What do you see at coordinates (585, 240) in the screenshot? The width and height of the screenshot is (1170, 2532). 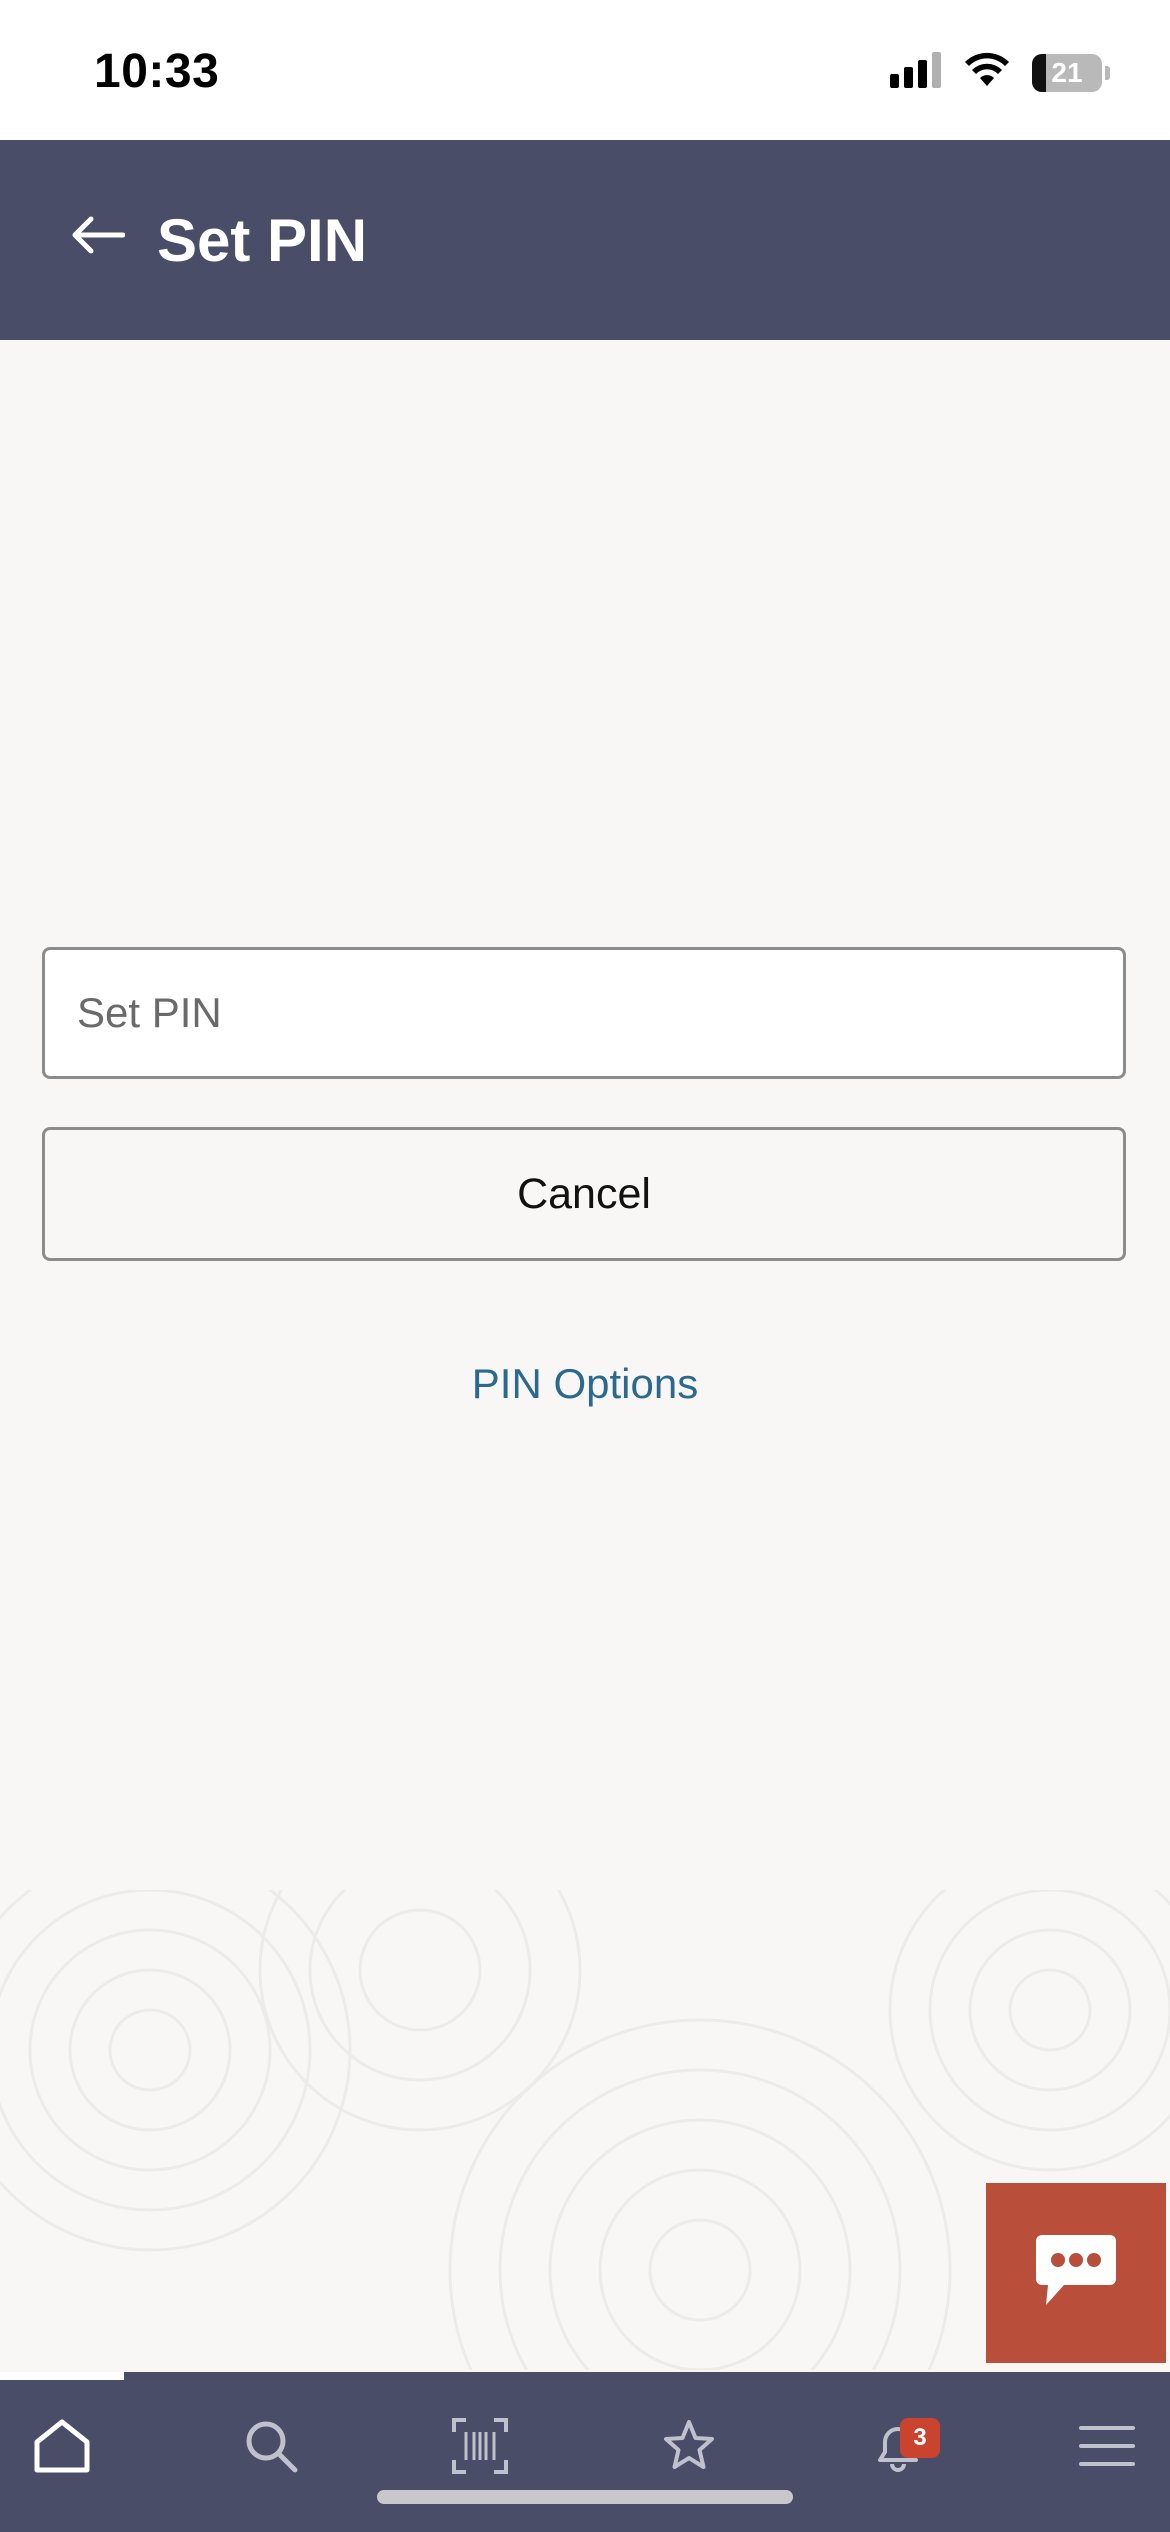 I see `app-header: Set PIN` at bounding box center [585, 240].